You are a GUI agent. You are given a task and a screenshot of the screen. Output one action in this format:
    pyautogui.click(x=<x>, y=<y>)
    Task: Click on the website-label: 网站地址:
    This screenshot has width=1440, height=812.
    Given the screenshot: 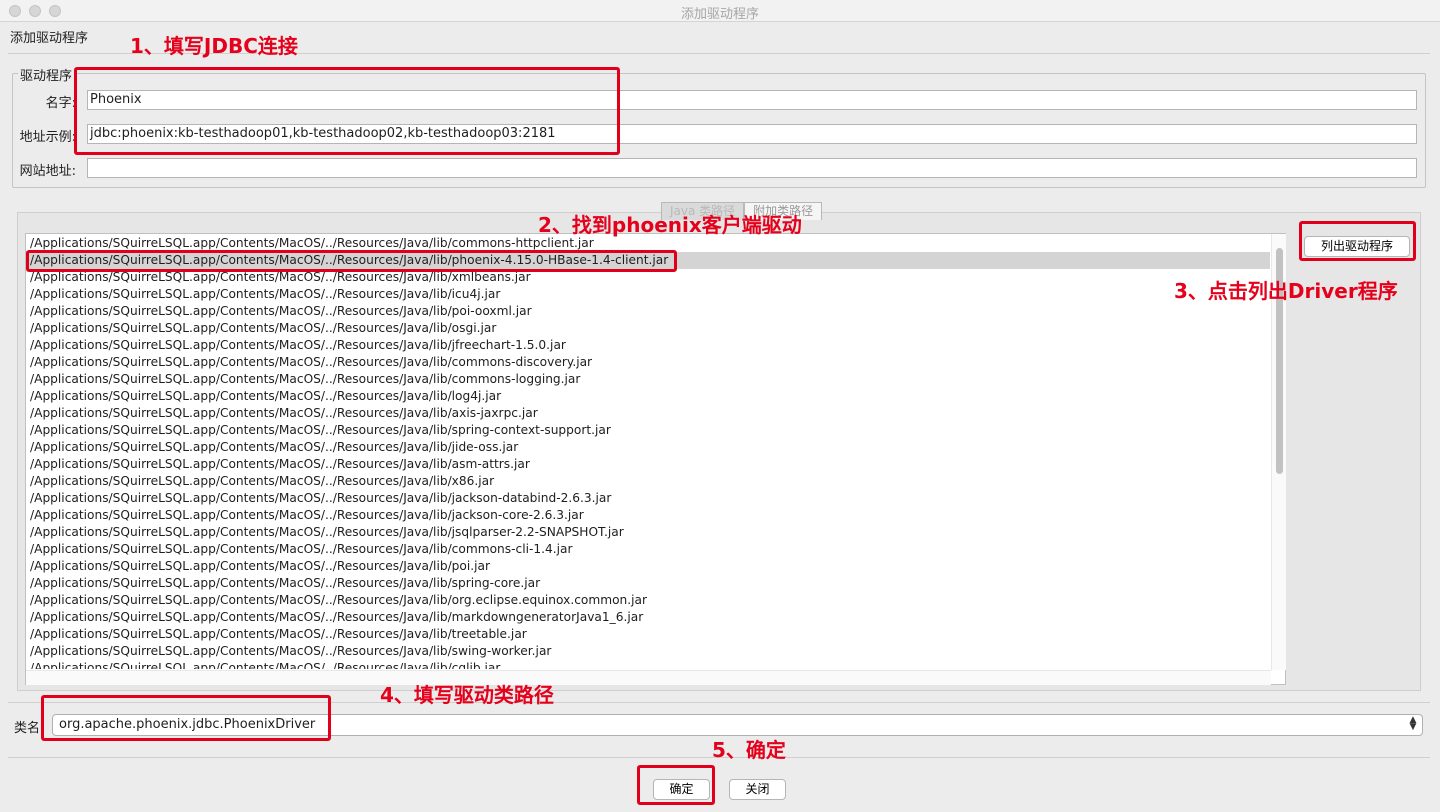 What is the action you would take?
    pyautogui.click(x=47, y=171)
    